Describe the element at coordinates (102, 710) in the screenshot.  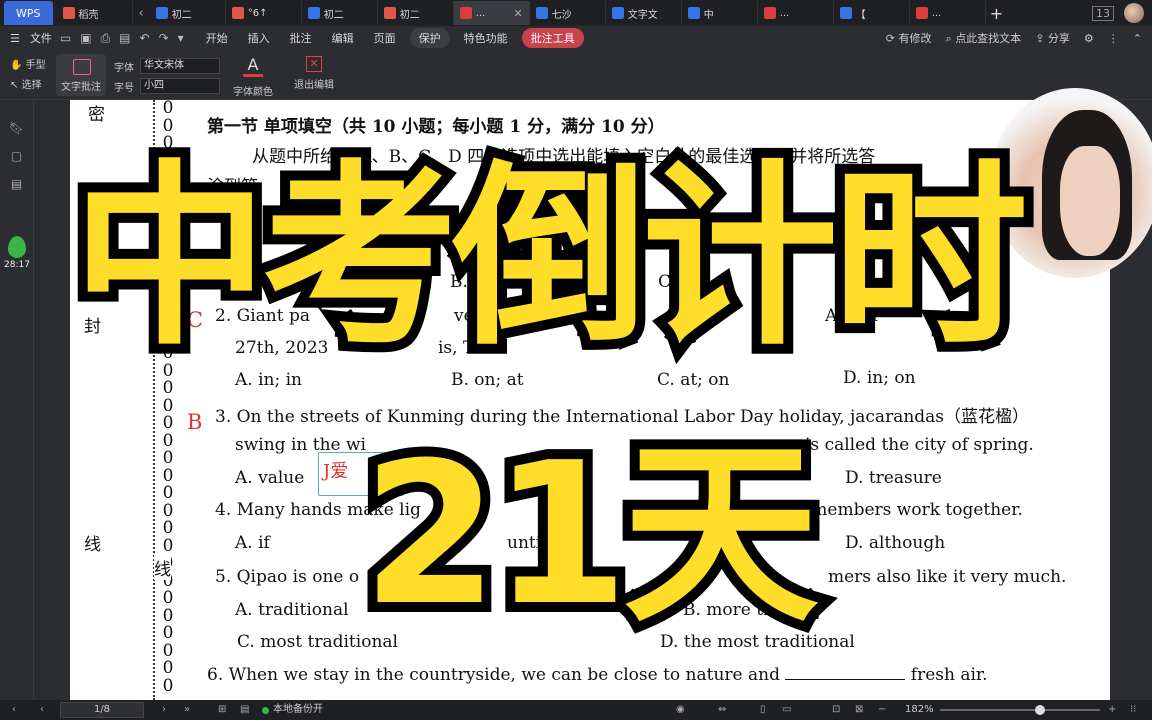
I see `page-indicator: 1/8` at that location.